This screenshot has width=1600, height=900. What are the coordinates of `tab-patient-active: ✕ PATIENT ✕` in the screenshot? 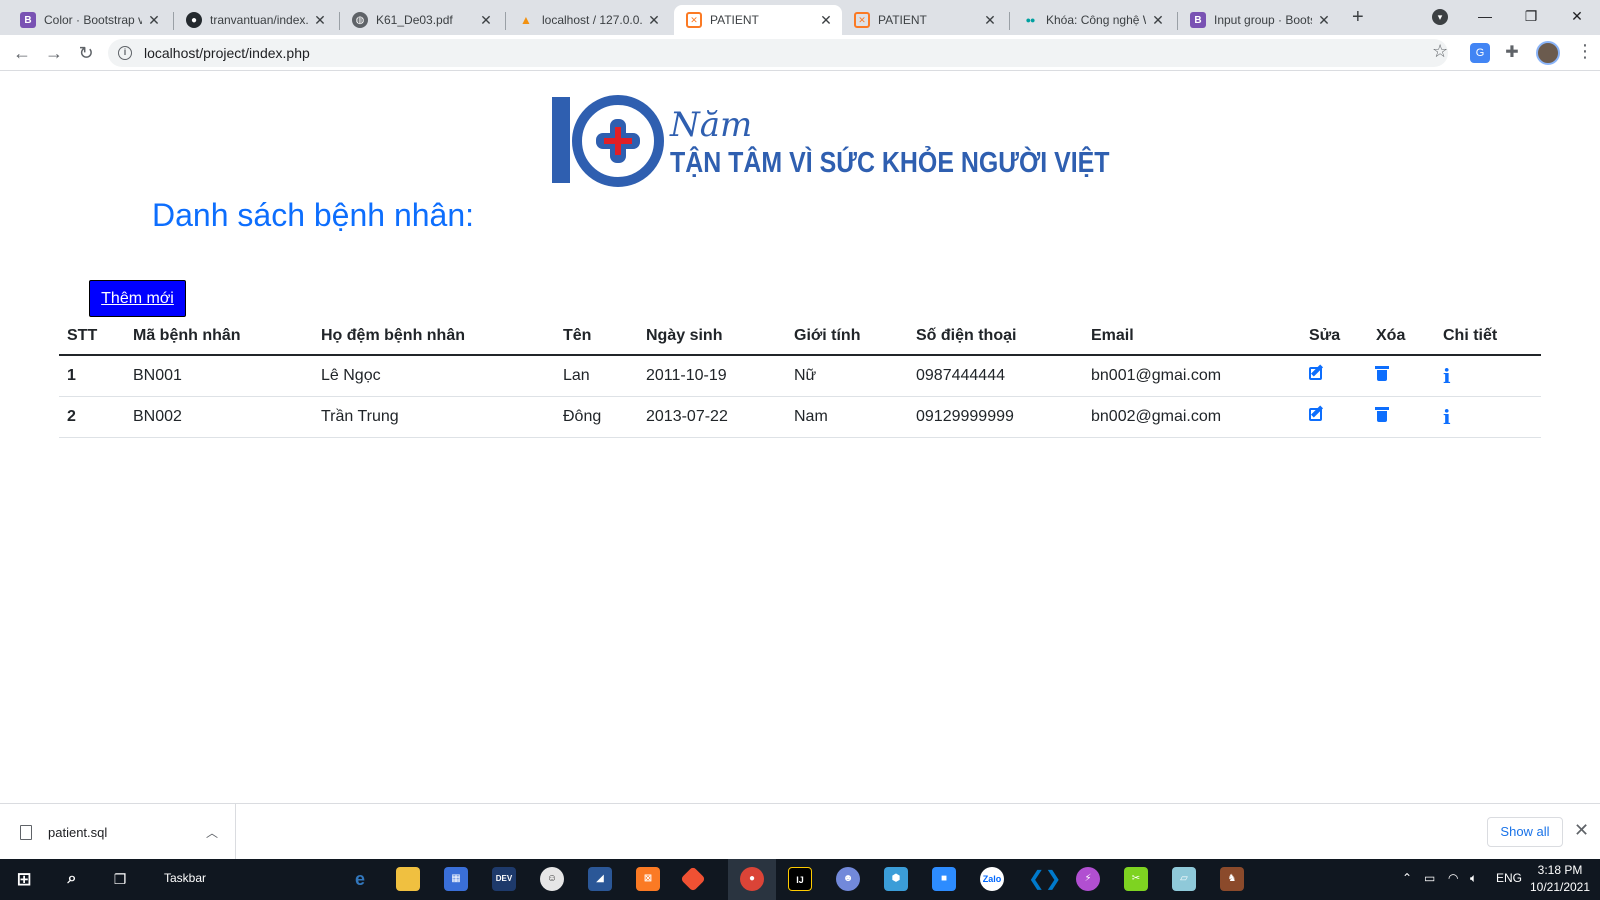 It's located at (758, 20).